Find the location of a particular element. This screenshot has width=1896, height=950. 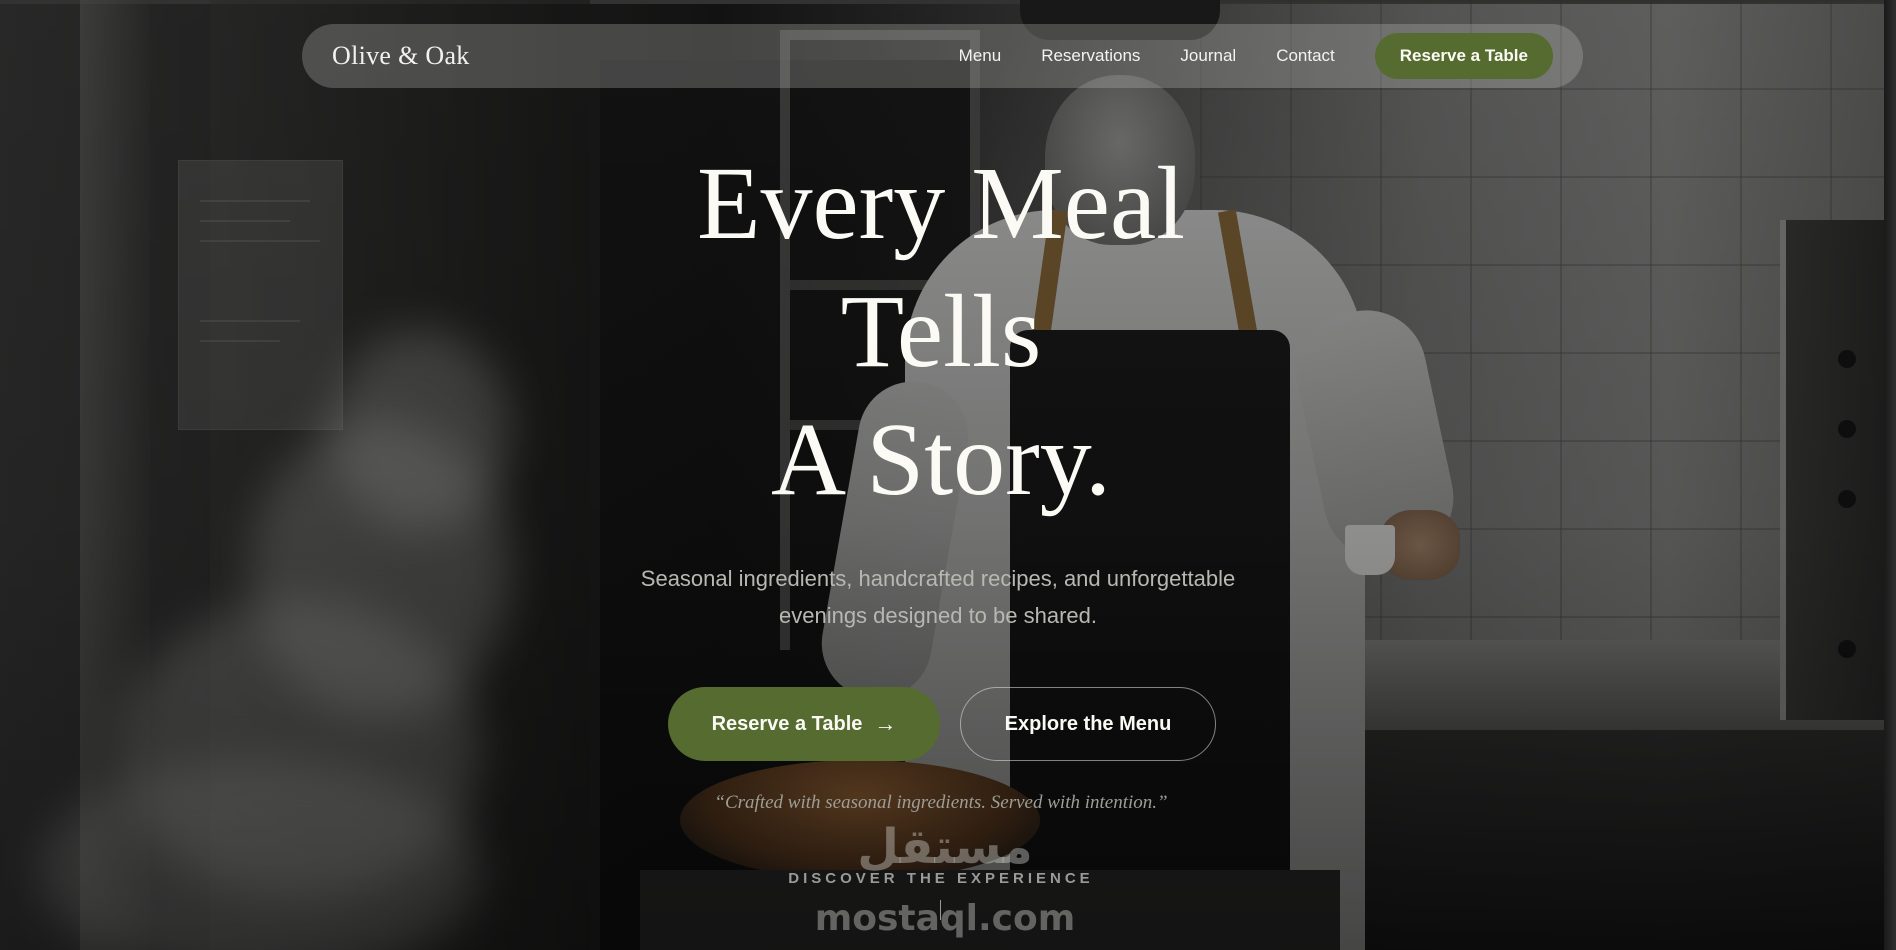

reserve-table-button: Reserve a Table → is located at coordinates (804, 724).